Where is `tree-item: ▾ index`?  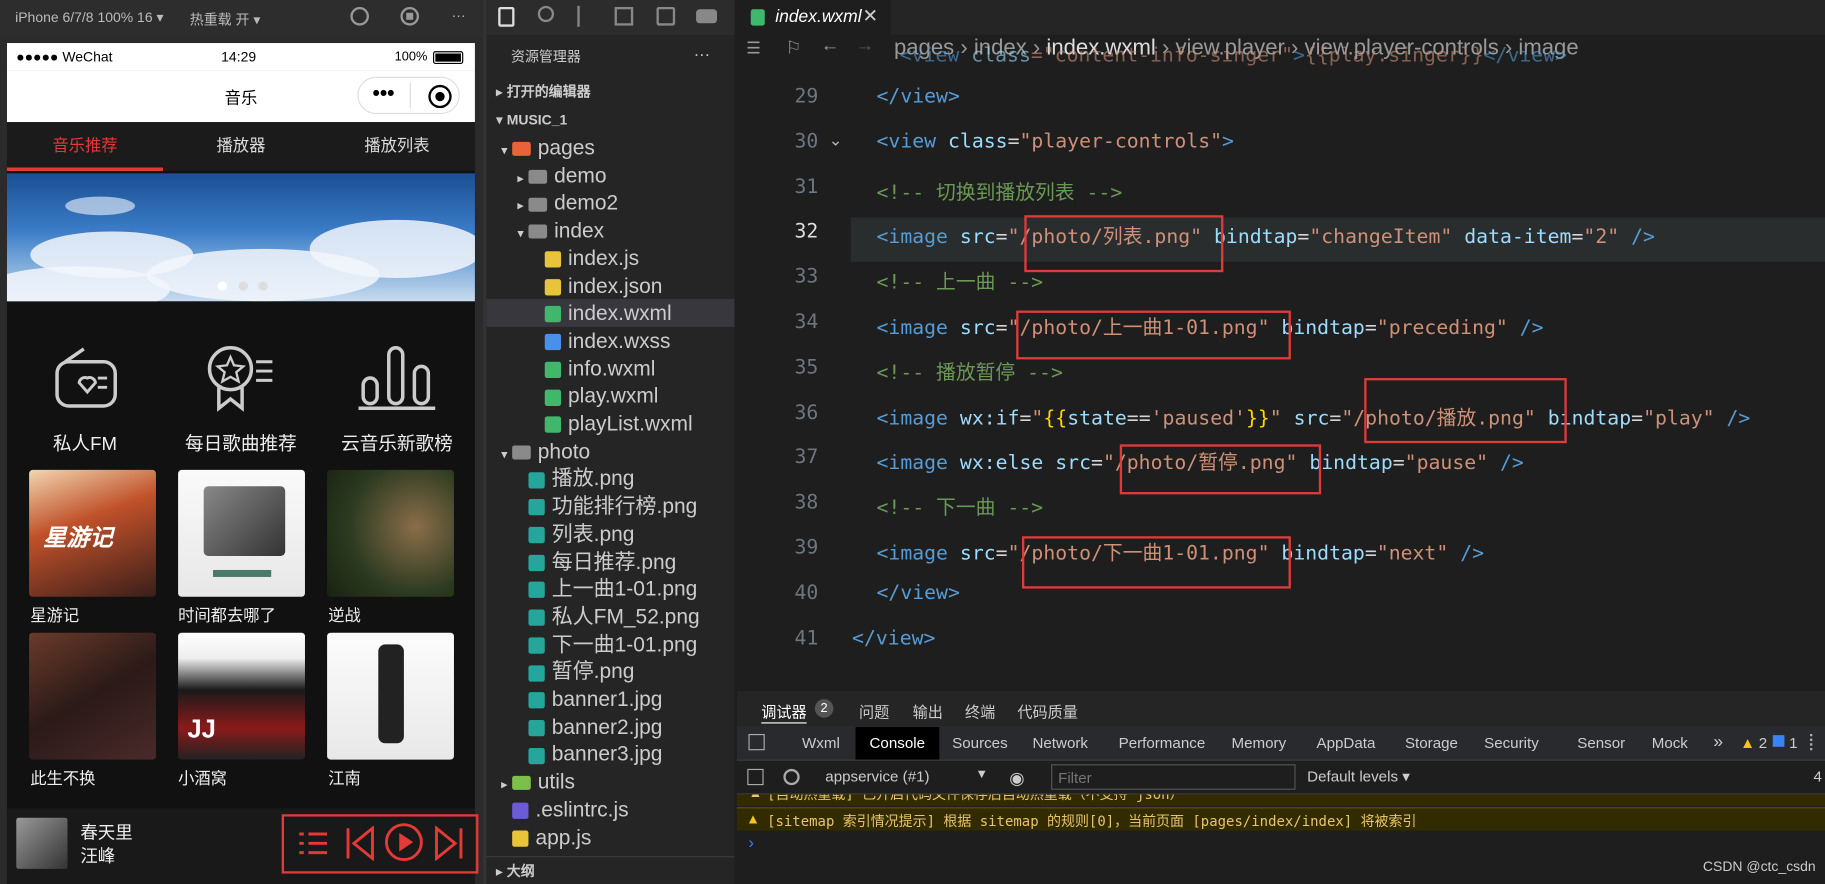 tree-item: ▾ index is located at coordinates (611, 230).